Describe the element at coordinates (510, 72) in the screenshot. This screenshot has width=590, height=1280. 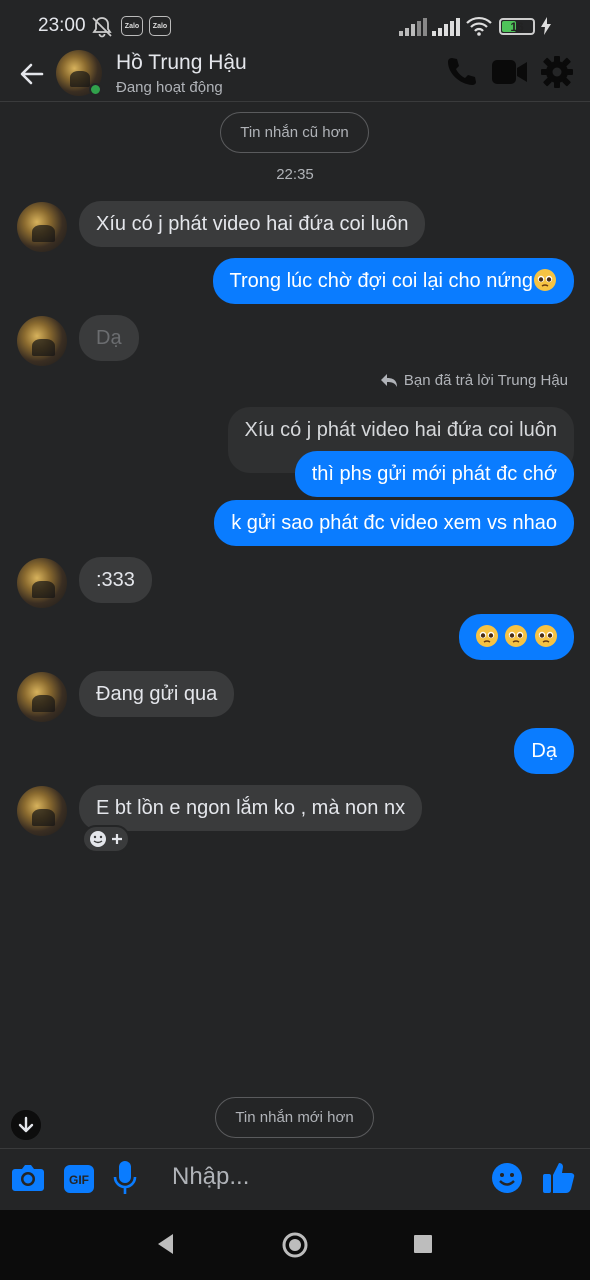
I see `video-call-icon` at that location.